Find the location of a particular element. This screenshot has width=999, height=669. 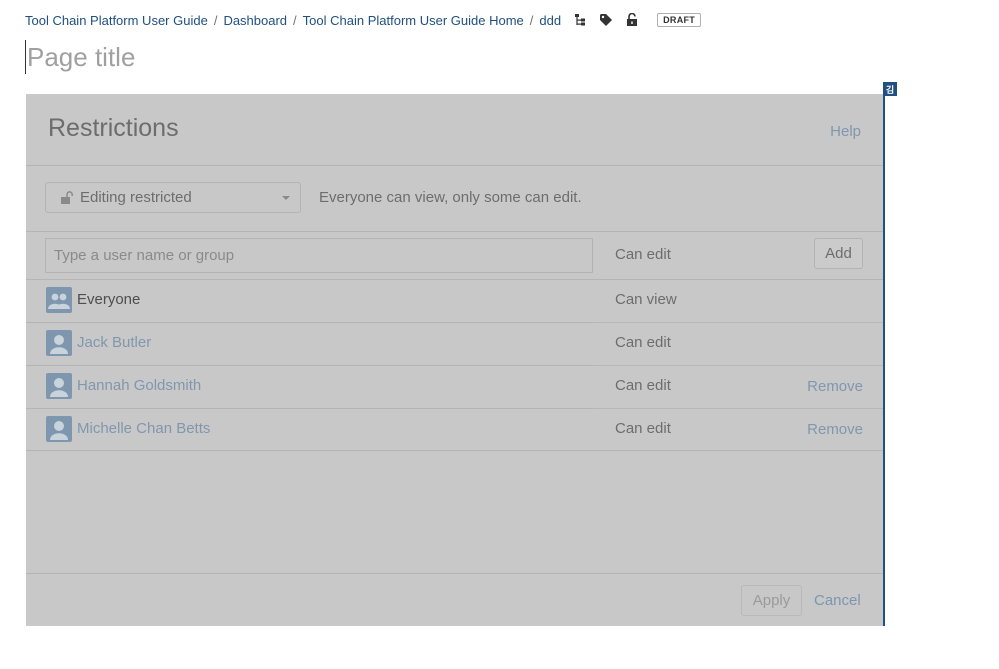

entry-name: Hannah Goldsmith is located at coordinates (139, 385).